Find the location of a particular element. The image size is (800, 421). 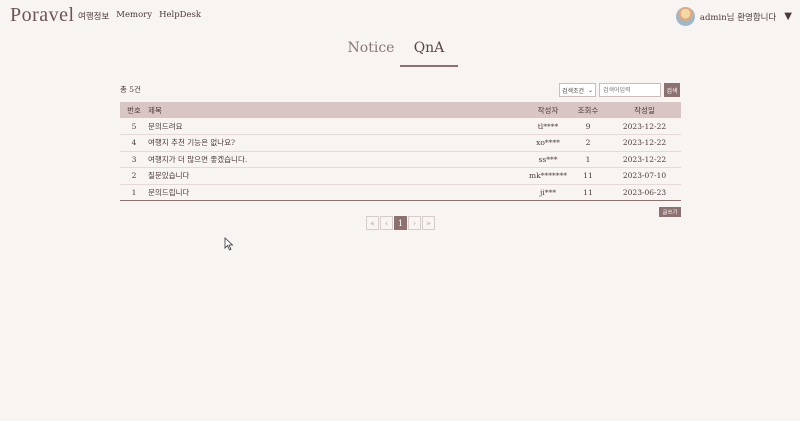

nav-item-helpdesk: HelpDesk is located at coordinates (180, 16).